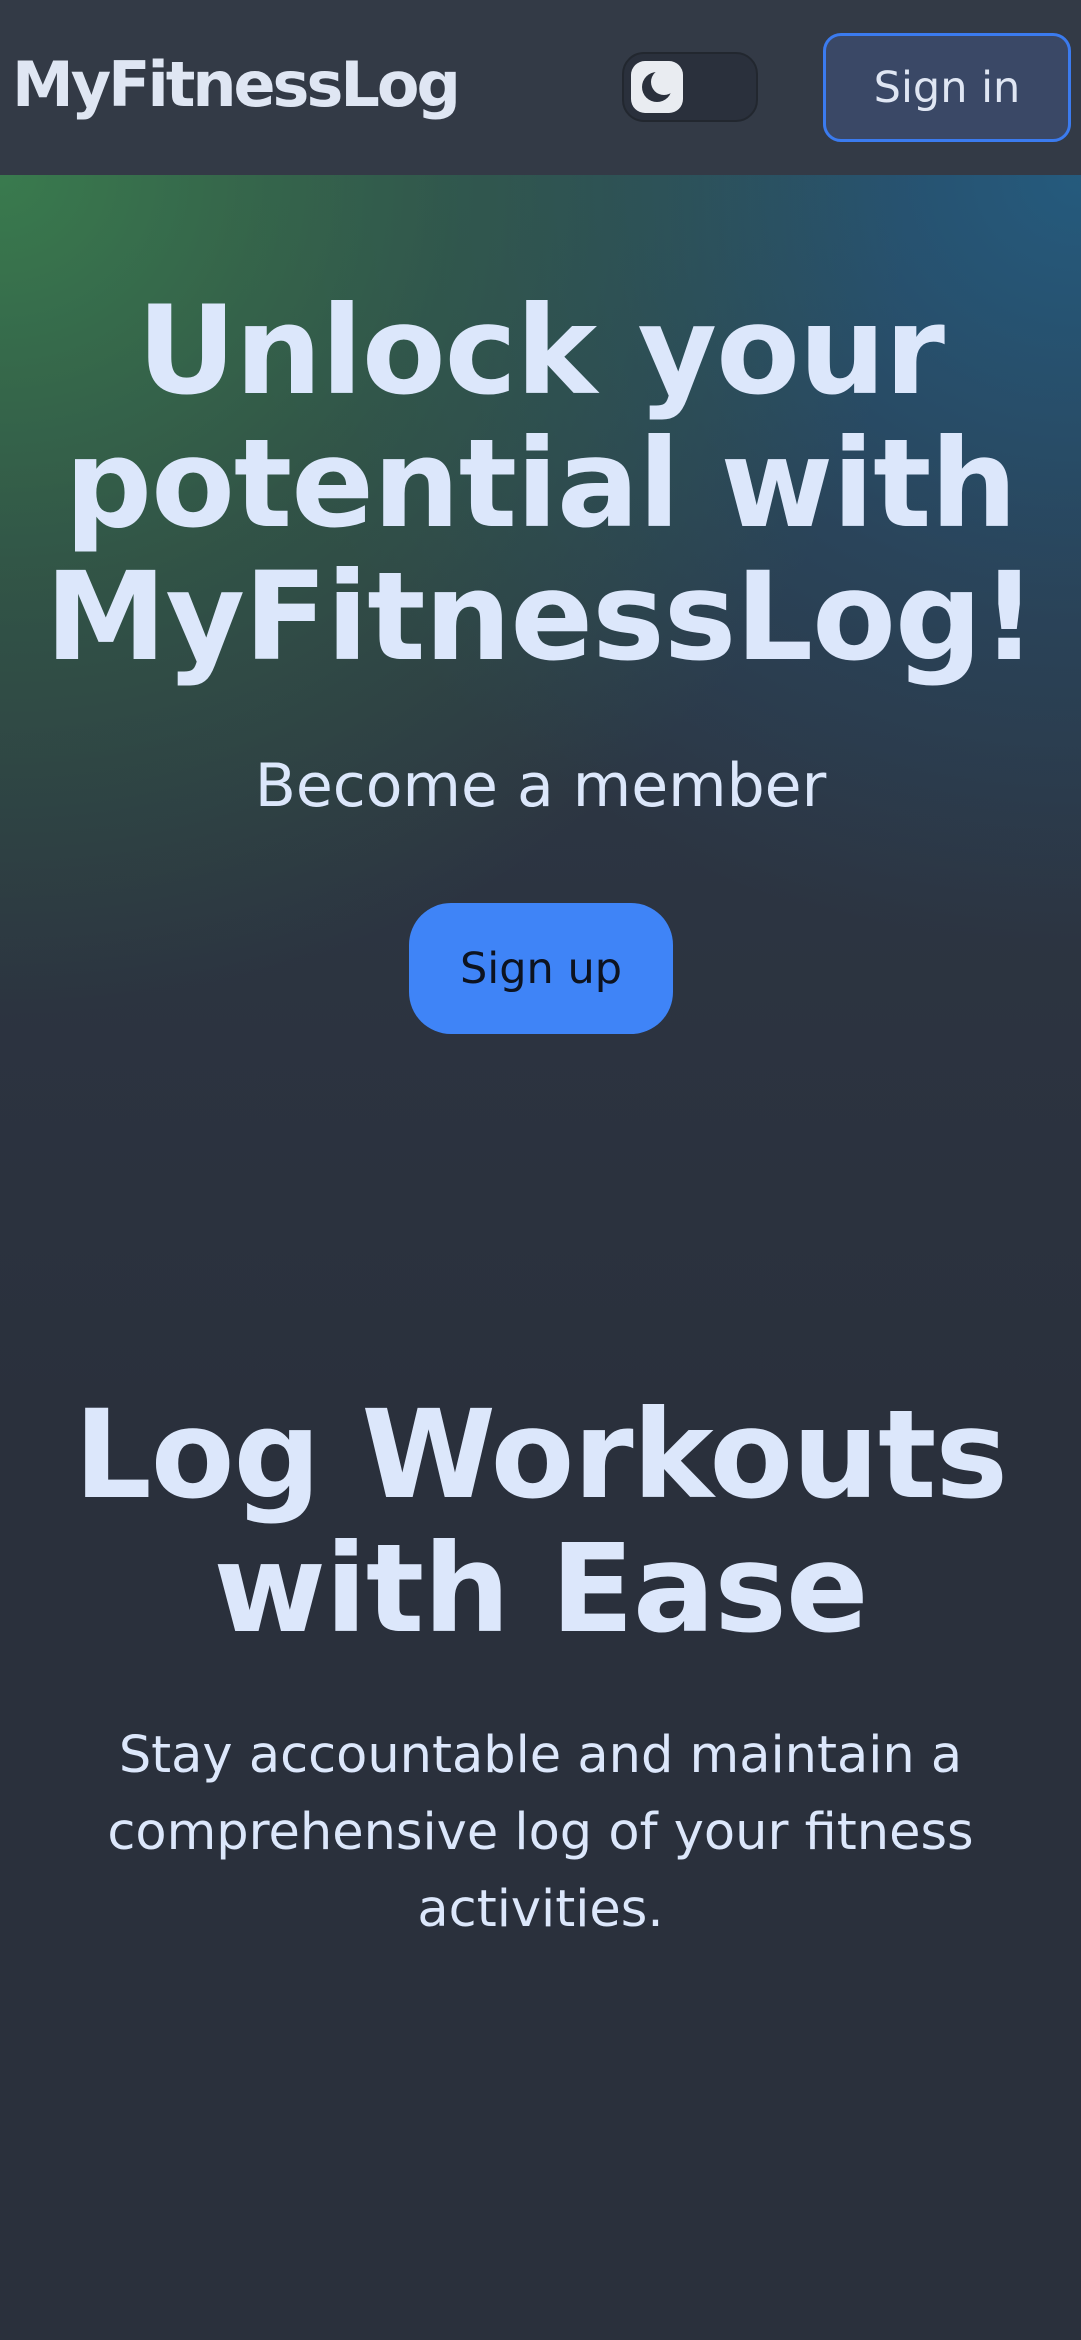 The height and width of the screenshot is (2340, 1081). I want to click on hero-subtitle: Become a member, so click(540, 786).